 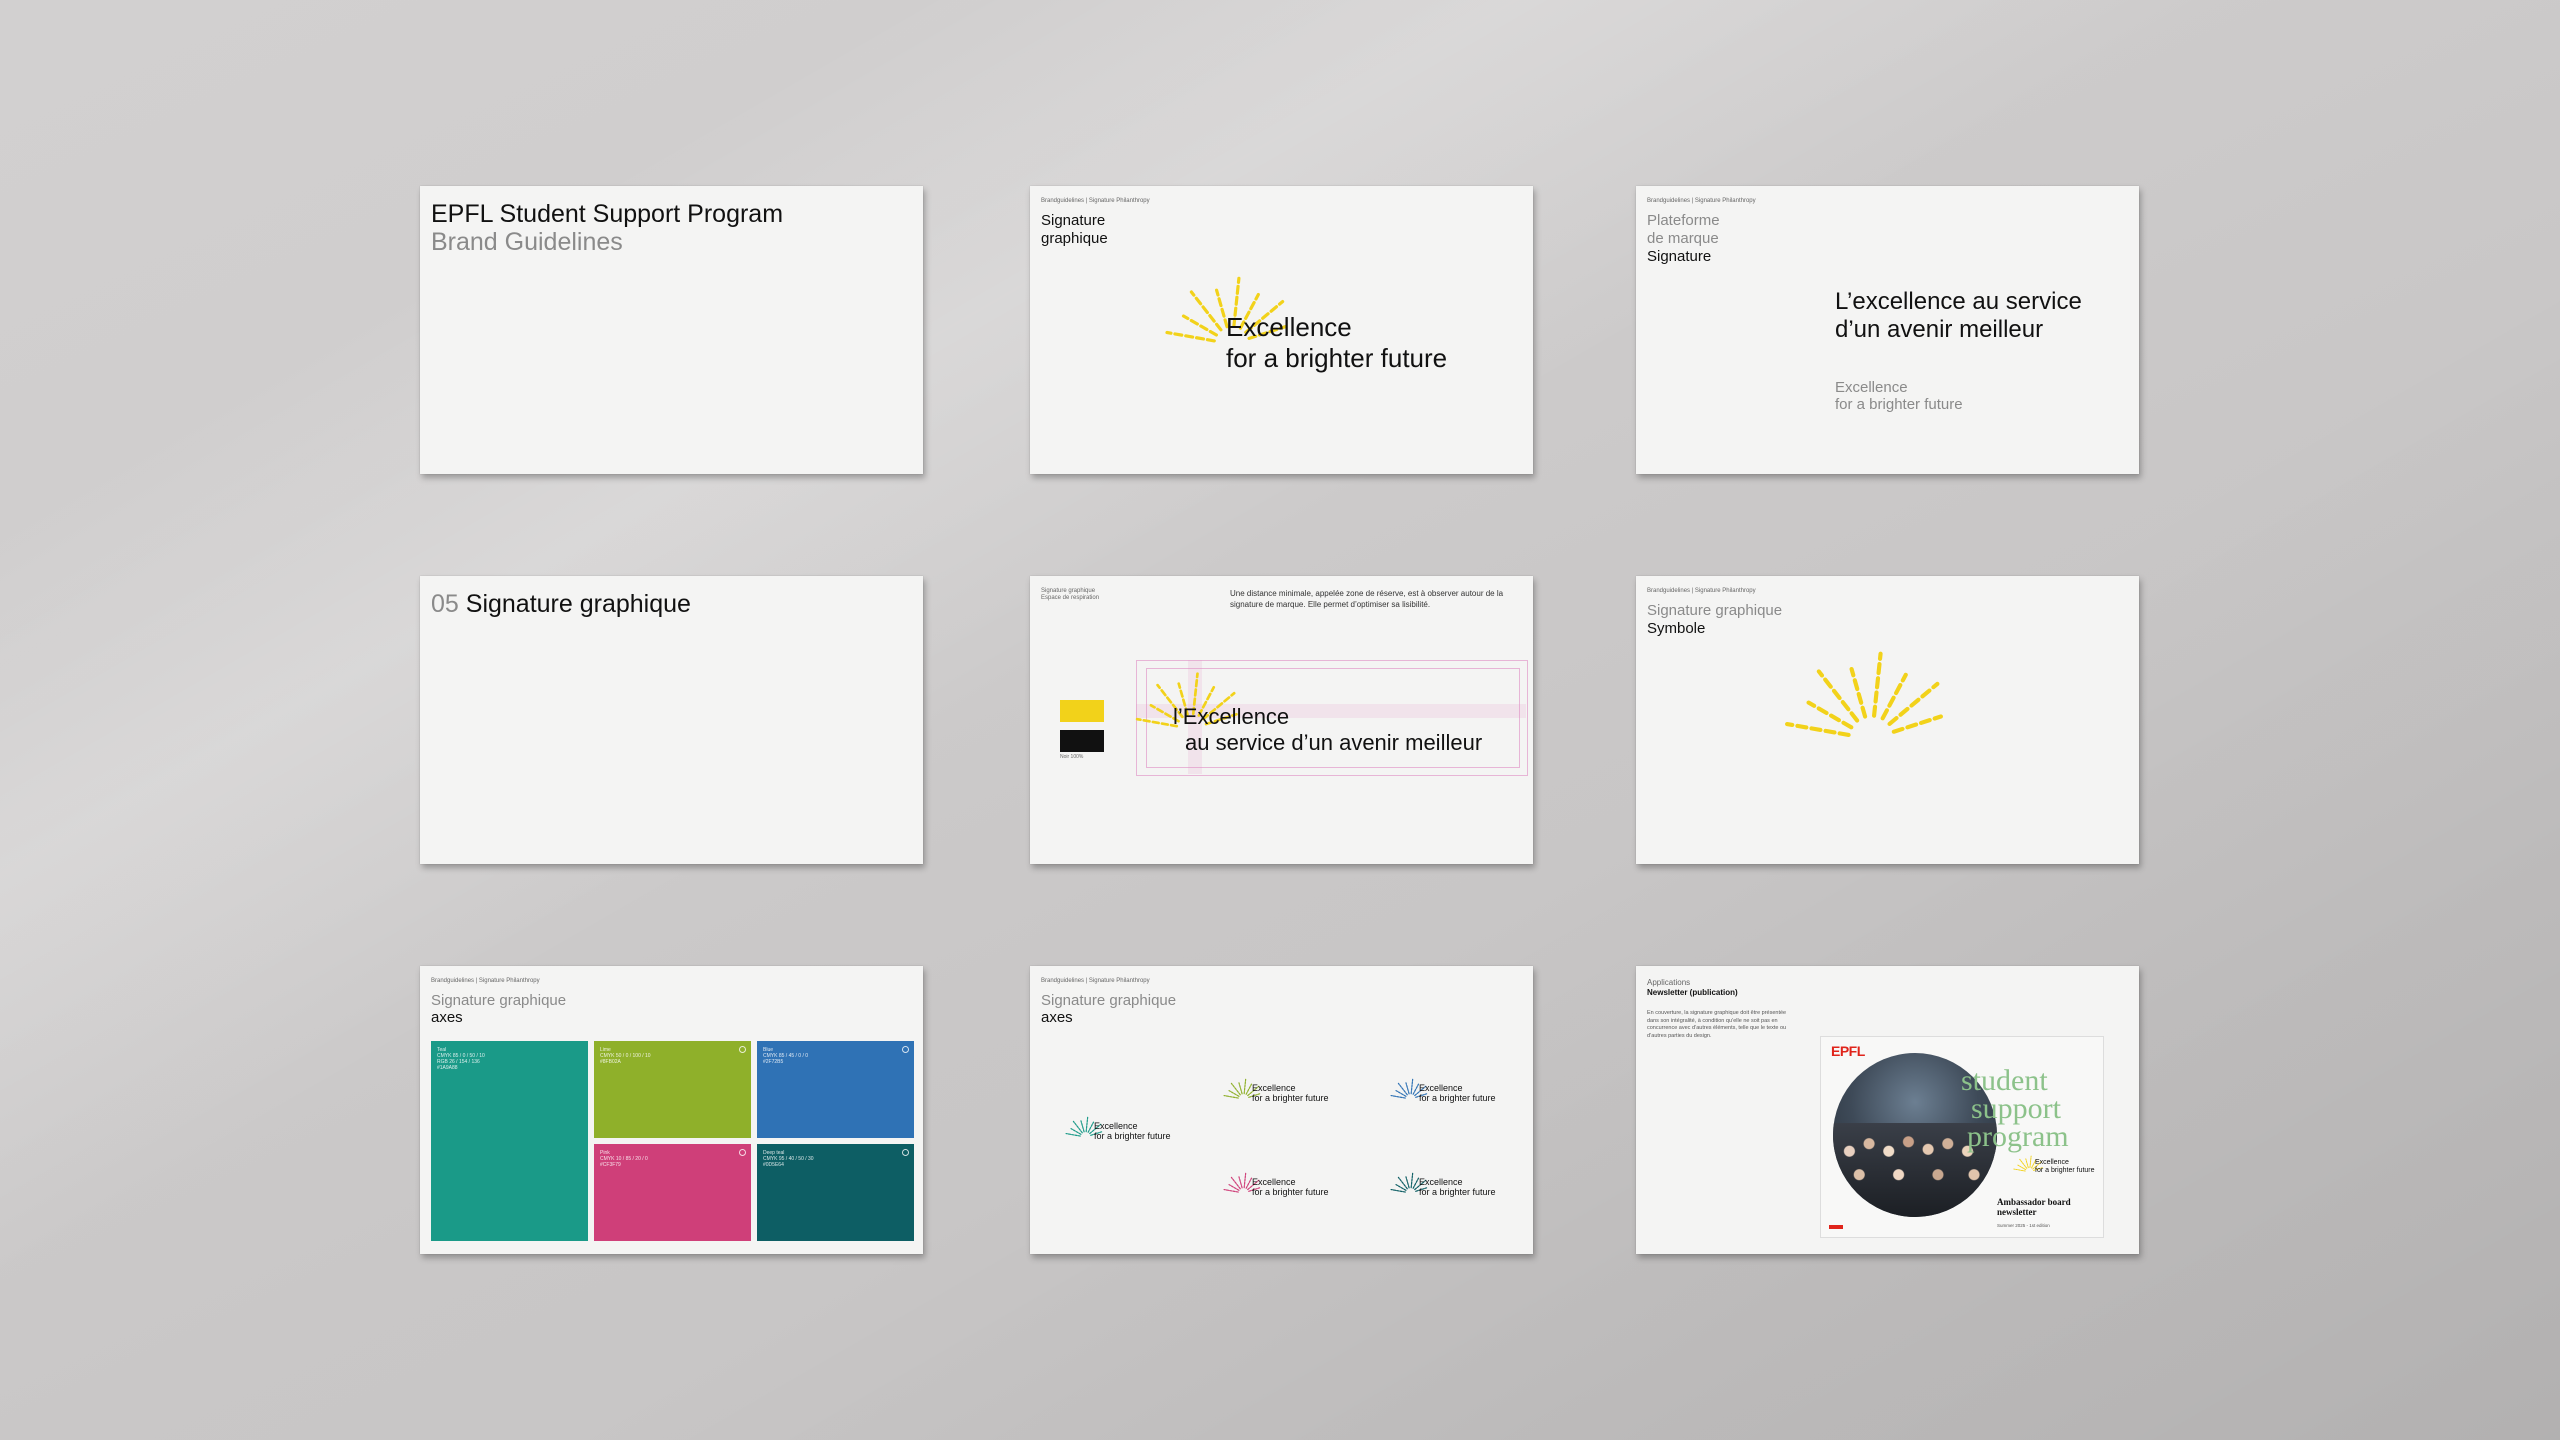 I want to click on swatch-lime: Lime CMYK 50 / 0 / 100 / 10 #8FB02A, so click(x=672, y=1089).